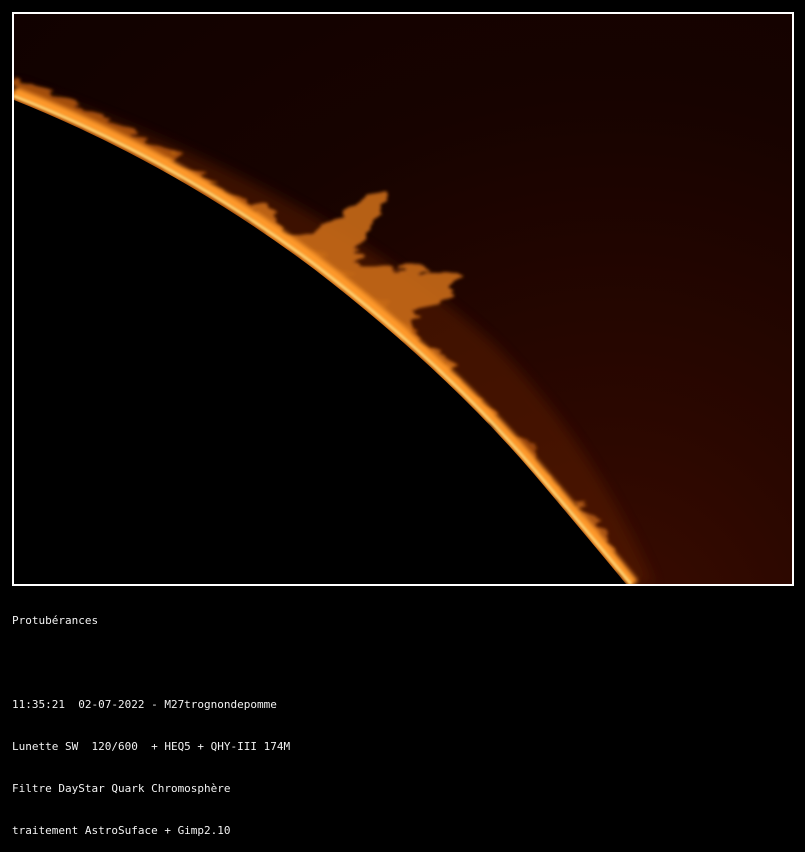  Describe the element at coordinates (402, 663) in the screenshot. I see `caption-blank` at that location.